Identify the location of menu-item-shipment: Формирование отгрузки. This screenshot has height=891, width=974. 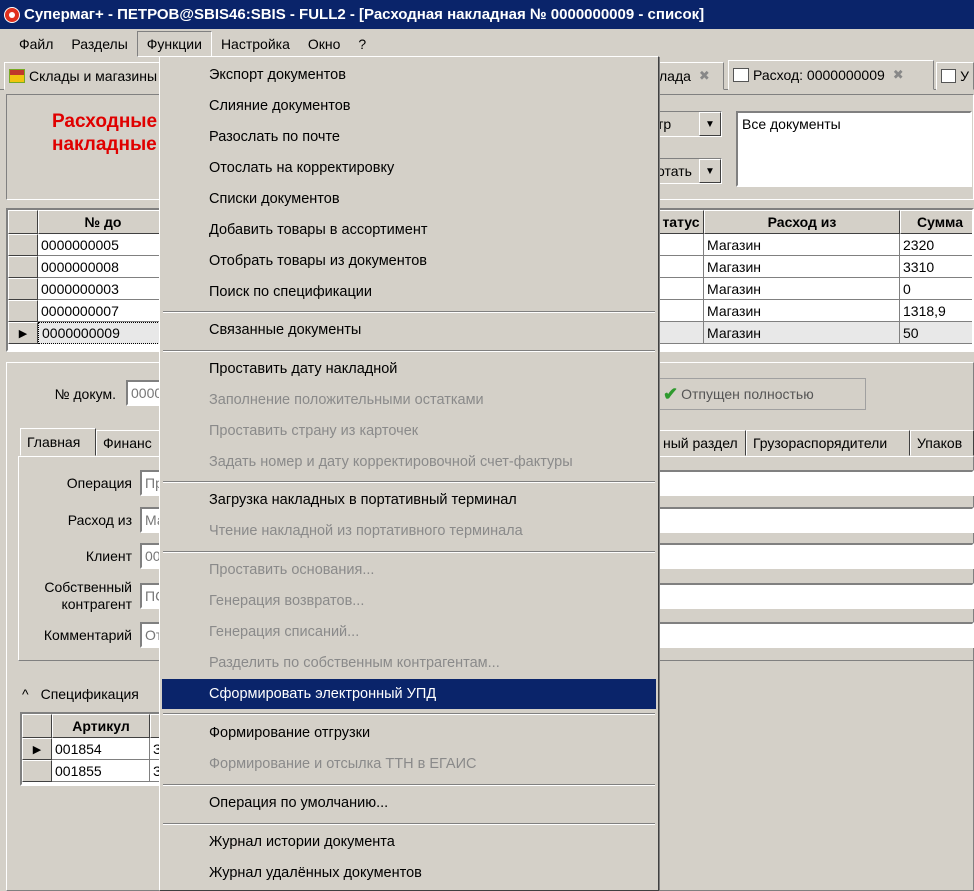
(409, 733).